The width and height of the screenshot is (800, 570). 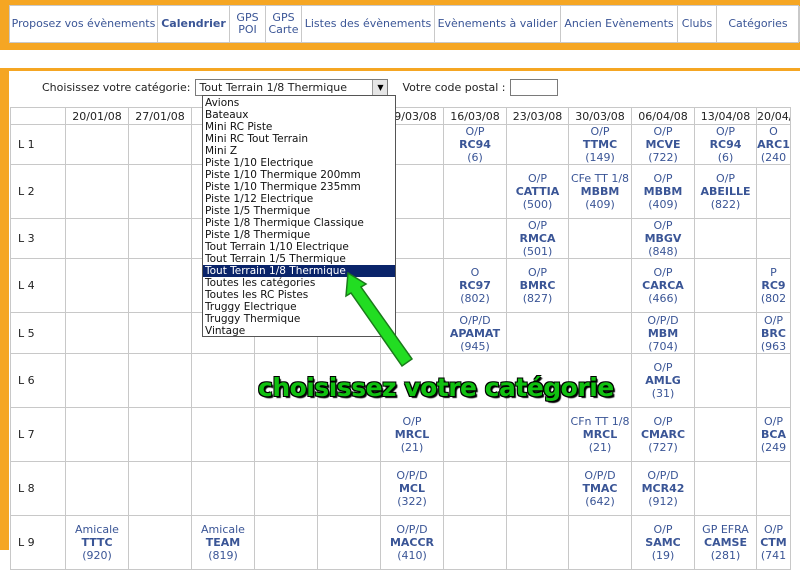 I want to click on event-count: (819), so click(x=223, y=555).